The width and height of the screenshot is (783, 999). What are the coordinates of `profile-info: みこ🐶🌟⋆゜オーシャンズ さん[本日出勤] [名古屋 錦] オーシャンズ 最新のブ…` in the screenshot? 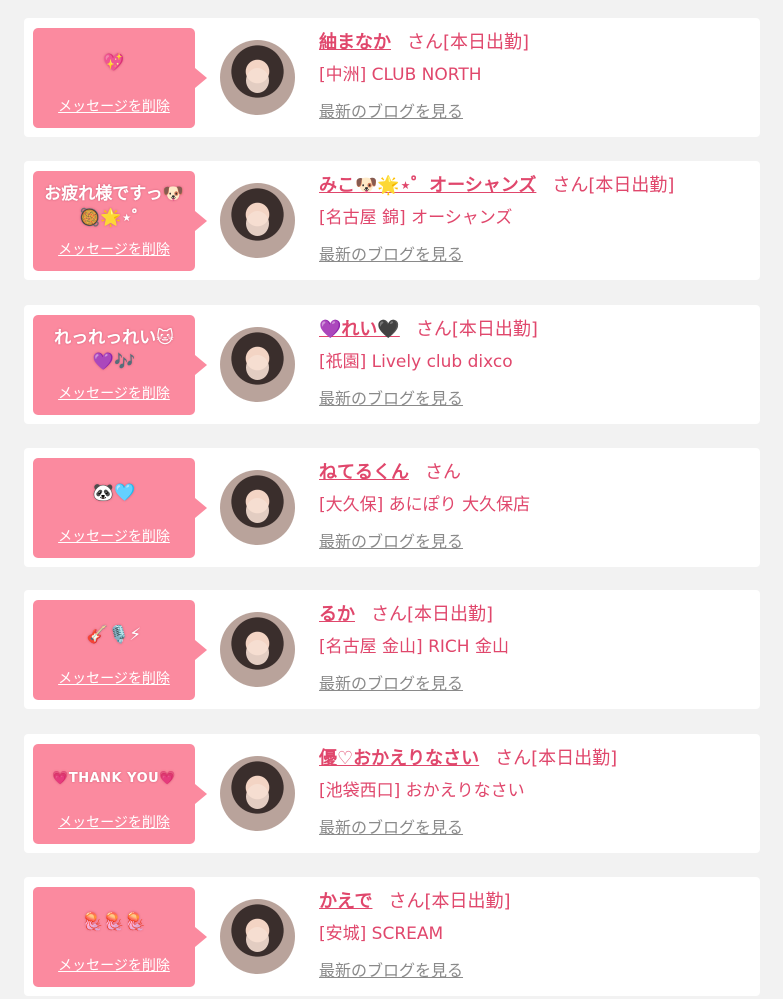 It's located at (534, 219).